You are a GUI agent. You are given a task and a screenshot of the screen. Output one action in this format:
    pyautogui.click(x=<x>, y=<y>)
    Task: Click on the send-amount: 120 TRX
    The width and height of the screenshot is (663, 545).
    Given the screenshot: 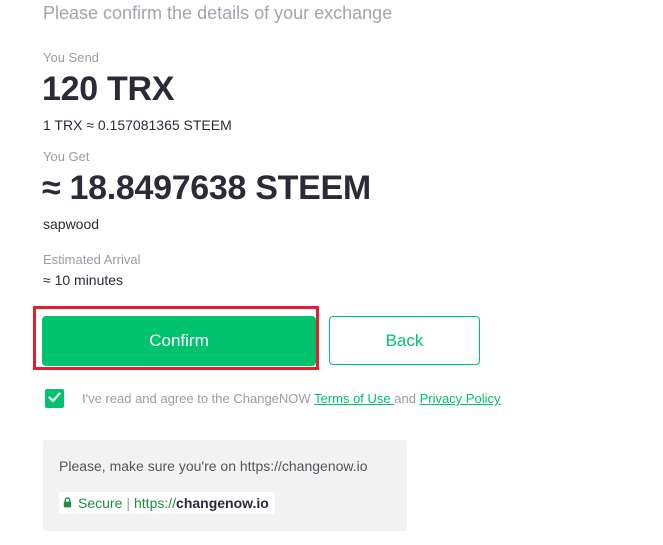 What is the action you would take?
    pyautogui.click(x=108, y=89)
    